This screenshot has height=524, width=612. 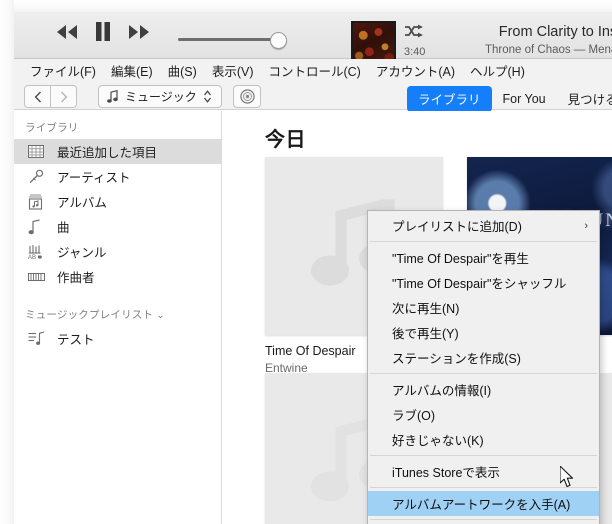 I want to click on elapsed-time: 3:40, so click(x=415, y=52).